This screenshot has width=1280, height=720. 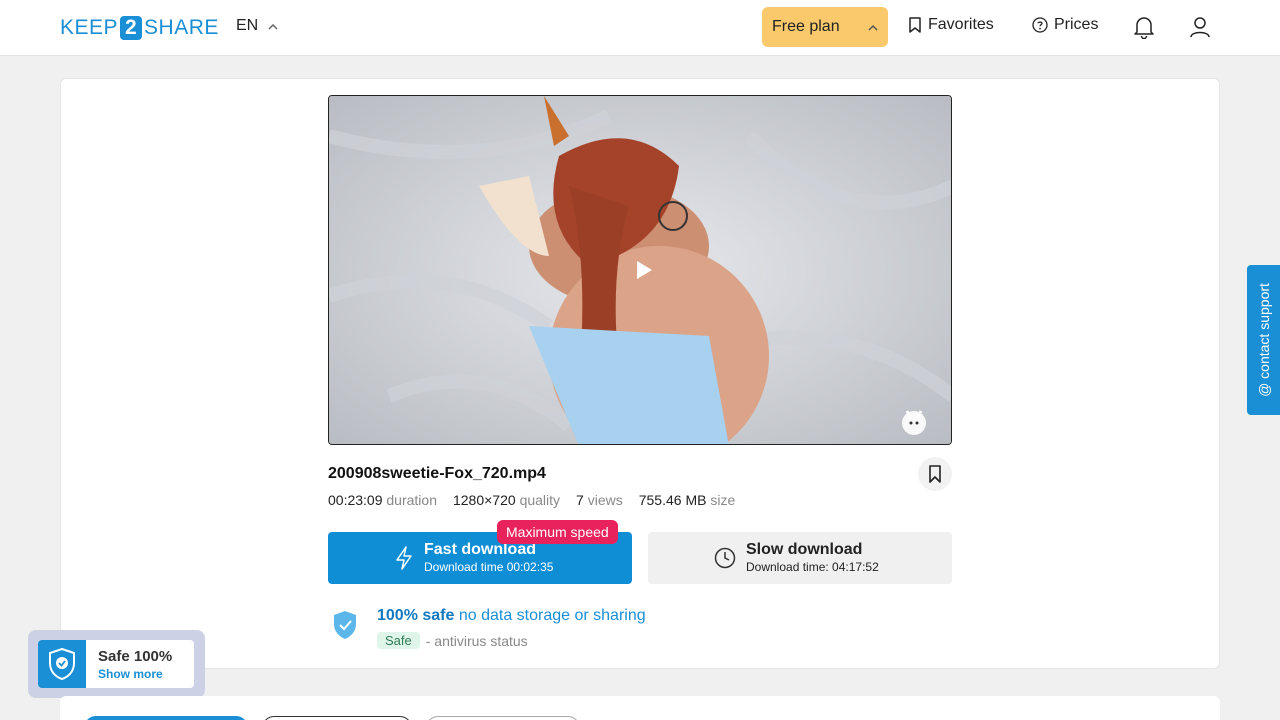 I want to click on safe-100-inner: Safe 100% Show more, so click(x=116, y=664).